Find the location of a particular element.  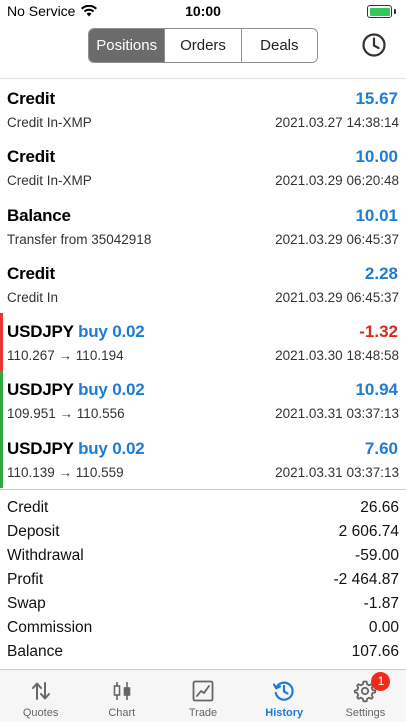

row-date: 2021.03.27 14:38:14 is located at coordinates (337, 122).